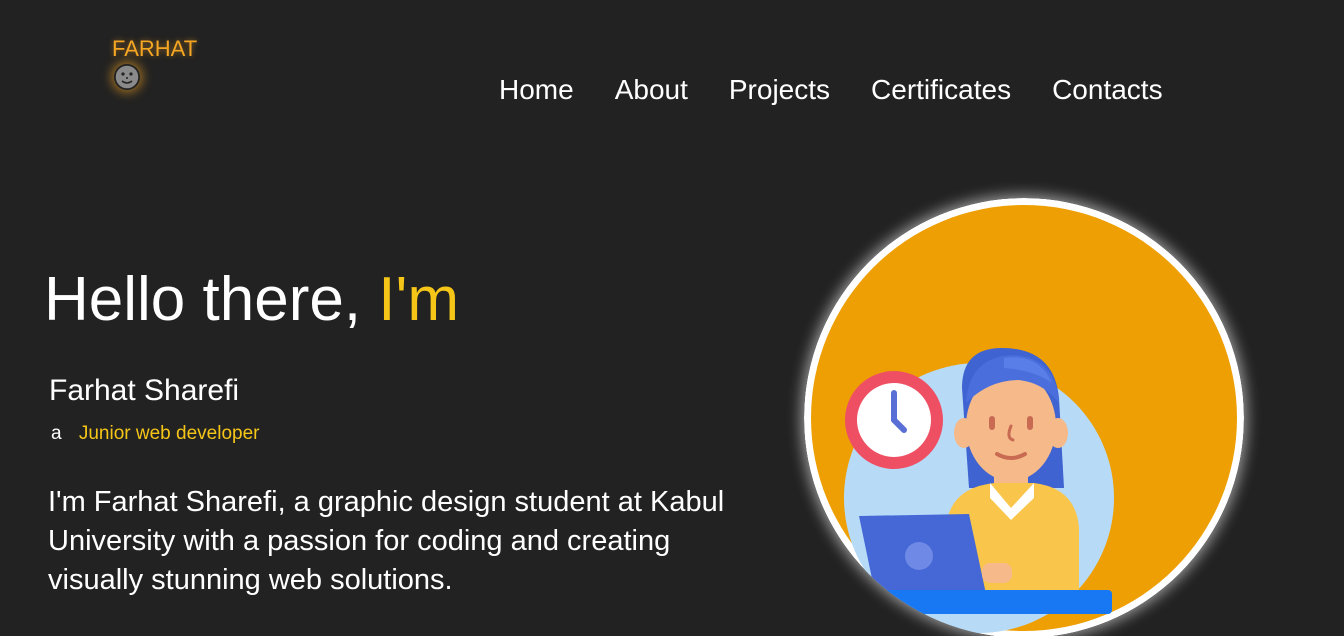 The height and width of the screenshot is (636, 1344). Describe the element at coordinates (155, 48) in the screenshot. I see `brand-name: FARHAT` at that location.